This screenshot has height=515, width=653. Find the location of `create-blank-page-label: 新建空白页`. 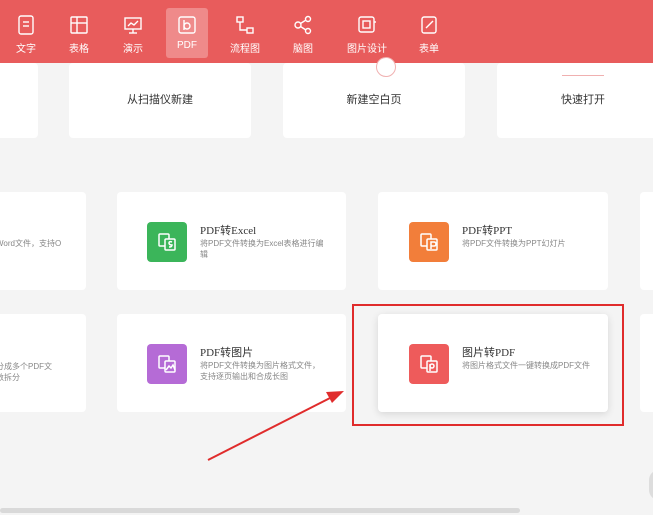

create-blank-page-label: 新建空白页 is located at coordinates (374, 100).